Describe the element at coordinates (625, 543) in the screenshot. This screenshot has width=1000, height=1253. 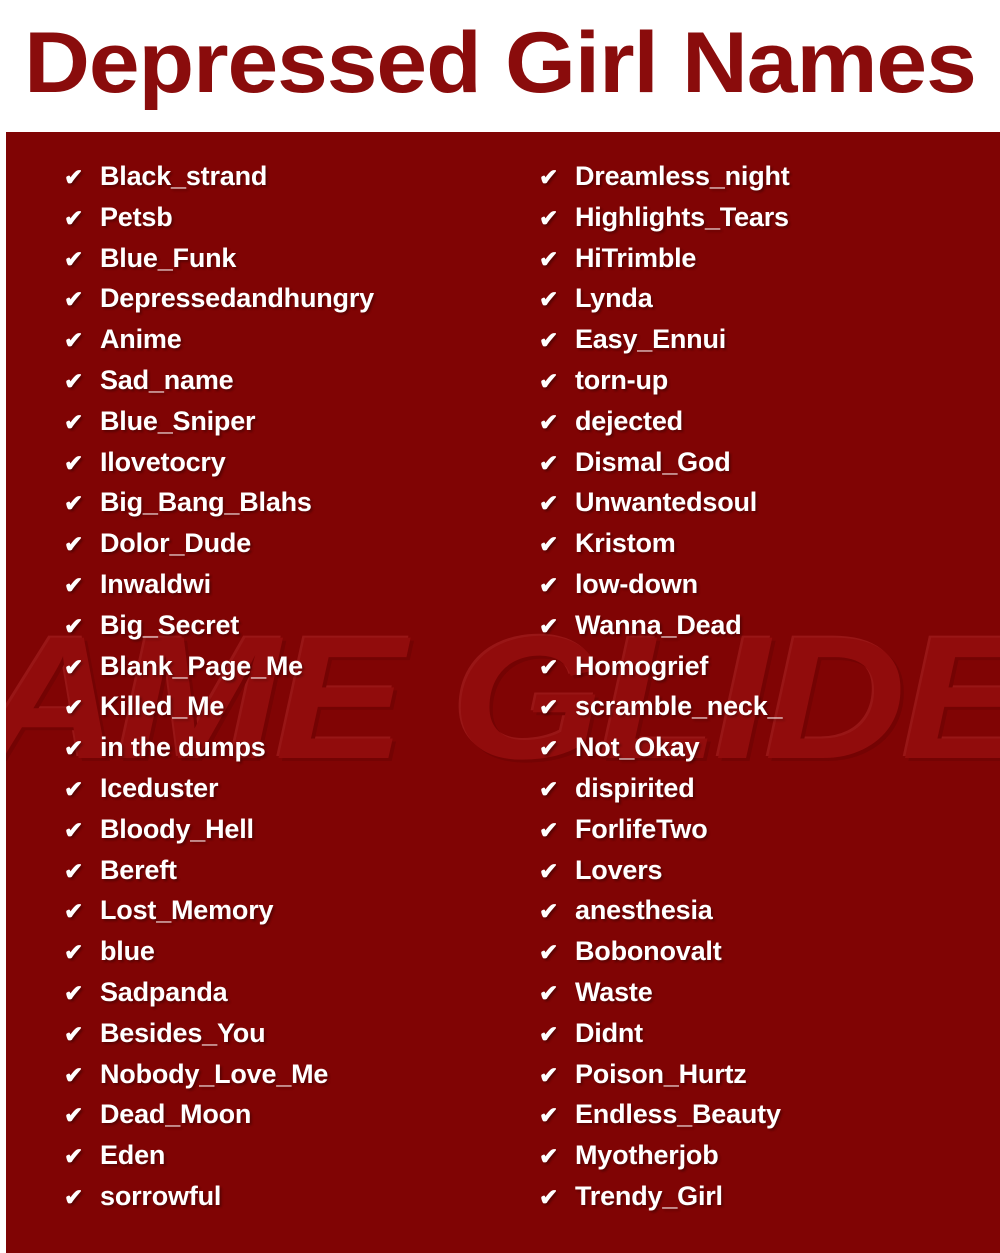
I see `list-item-label: Kristom` at that location.